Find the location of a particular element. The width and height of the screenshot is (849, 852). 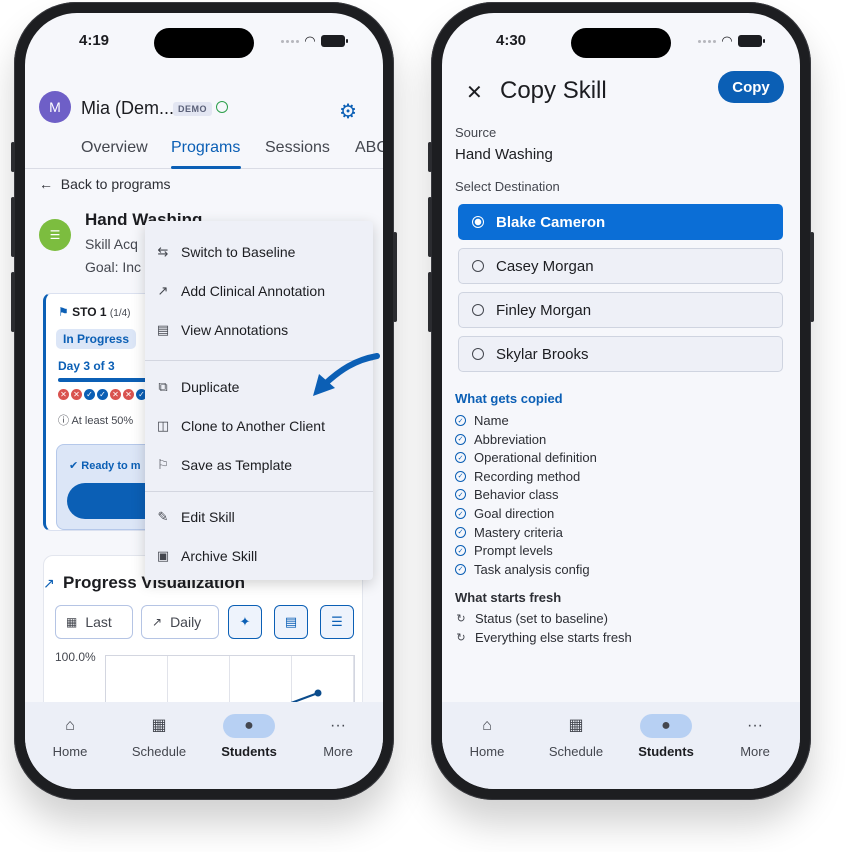

report-button: ▤ is located at coordinates (291, 622).